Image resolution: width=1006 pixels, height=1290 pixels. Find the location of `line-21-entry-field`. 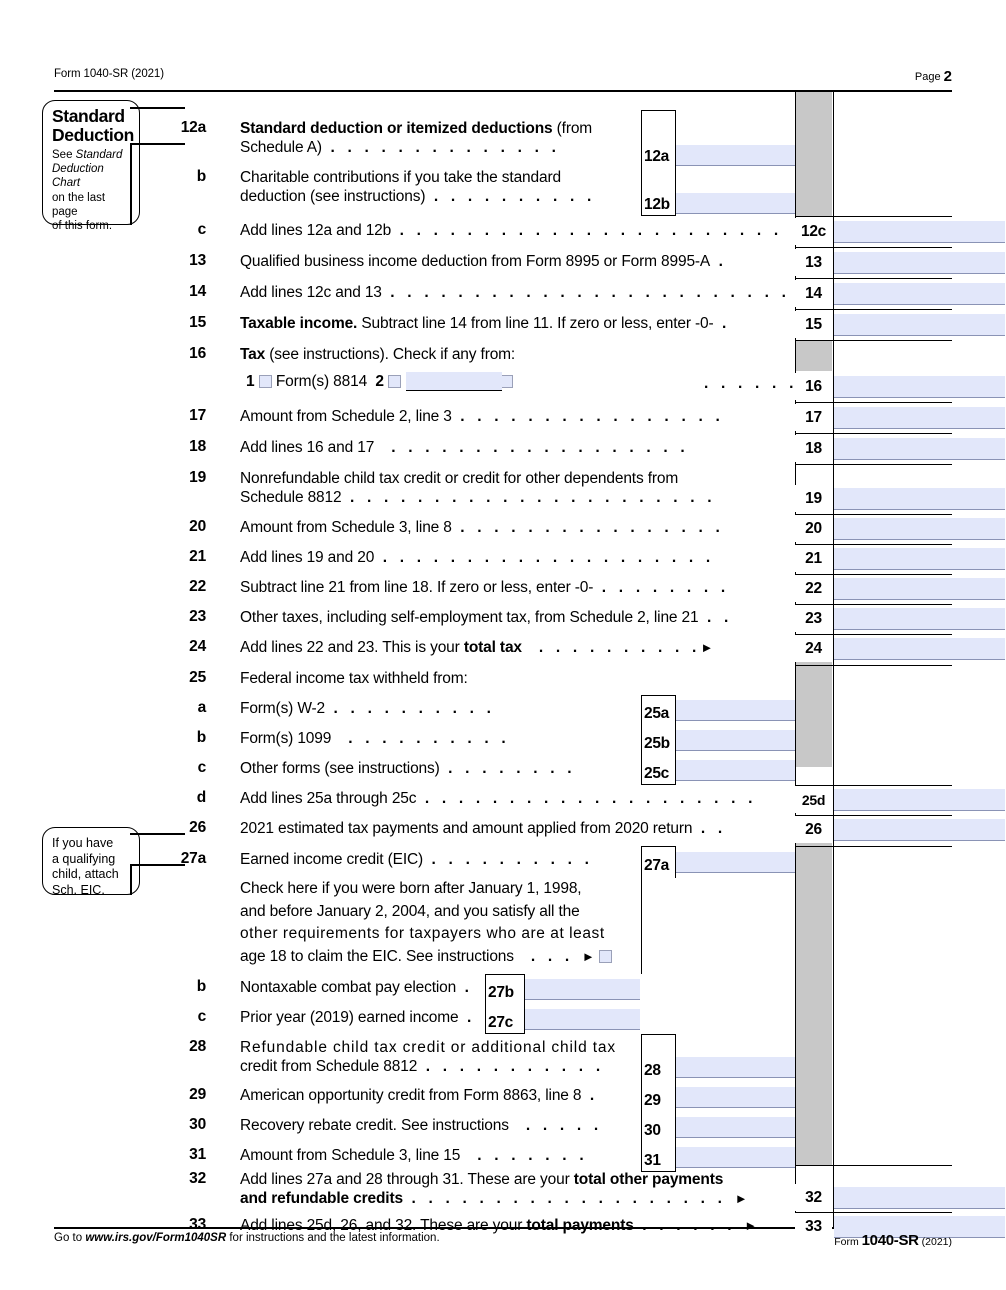

line-21-entry-field is located at coordinates (919, 559).